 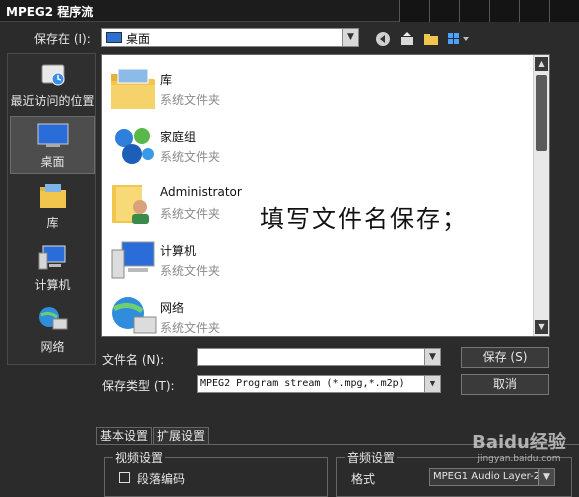 I want to click on list-item: 网络 系统文件夹, so click(x=256, y=312).